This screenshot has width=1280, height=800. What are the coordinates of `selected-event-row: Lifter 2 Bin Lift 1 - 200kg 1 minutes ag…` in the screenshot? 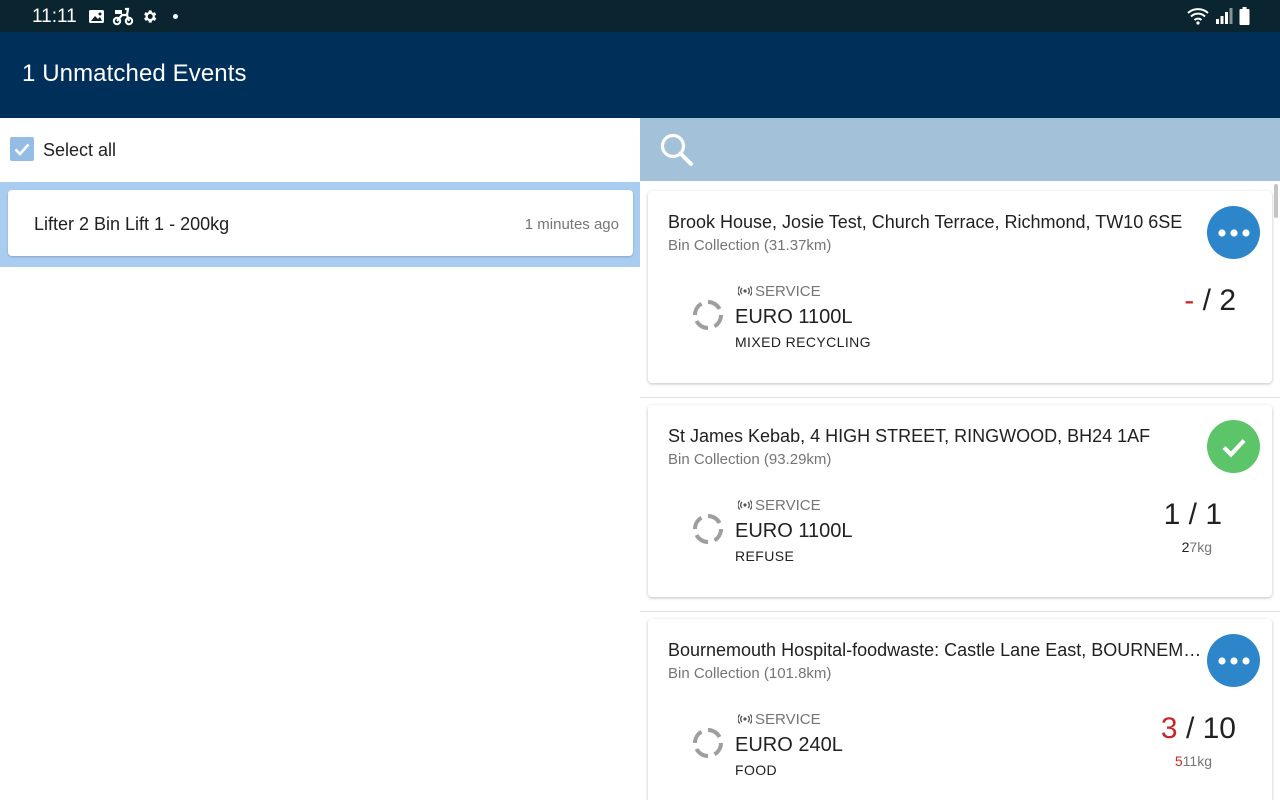 It's located at (320, 224).